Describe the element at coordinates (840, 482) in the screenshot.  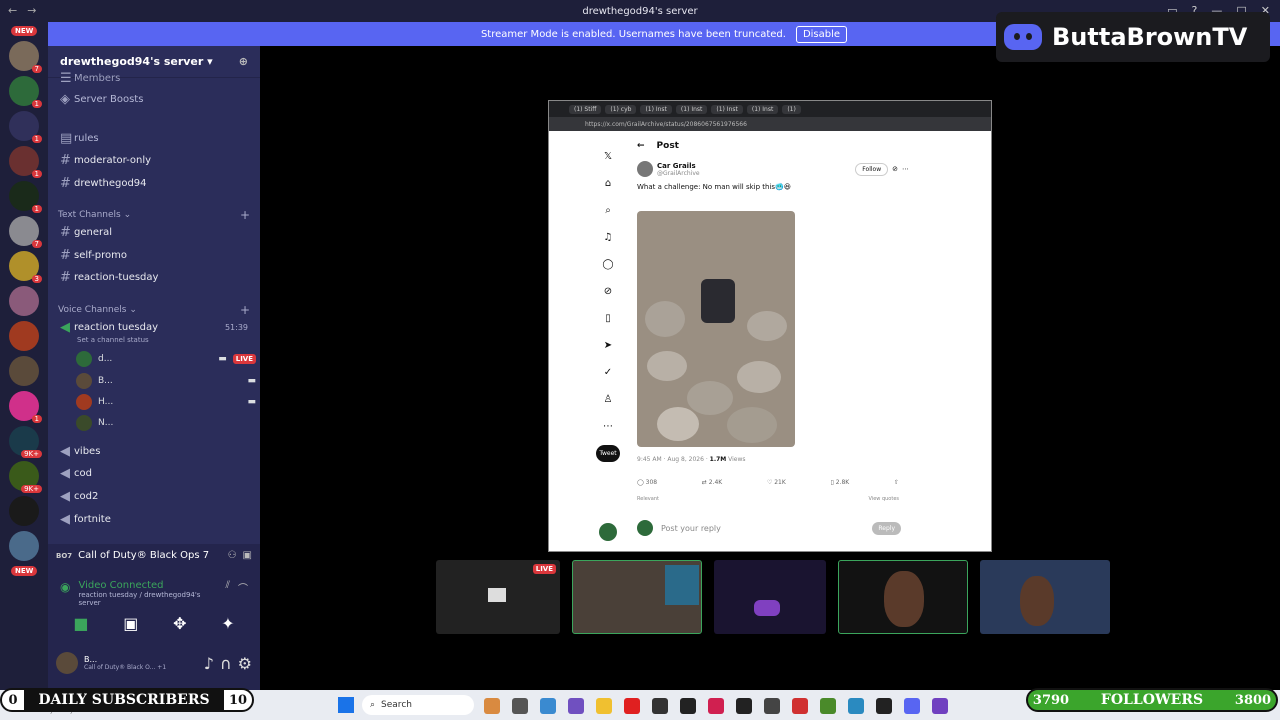
I see `bookmark-icon: ▯ 2.8K` at that location.